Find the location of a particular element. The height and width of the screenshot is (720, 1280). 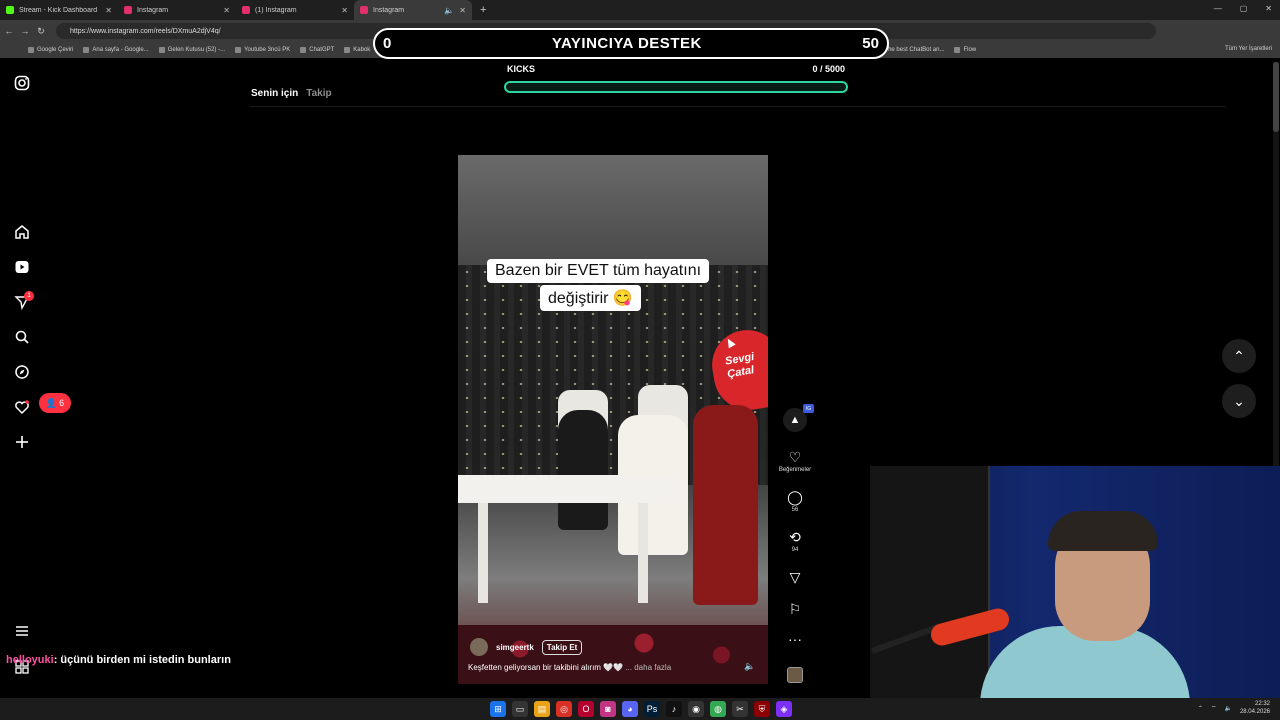

search-icon is located at coordinates (22, 337).